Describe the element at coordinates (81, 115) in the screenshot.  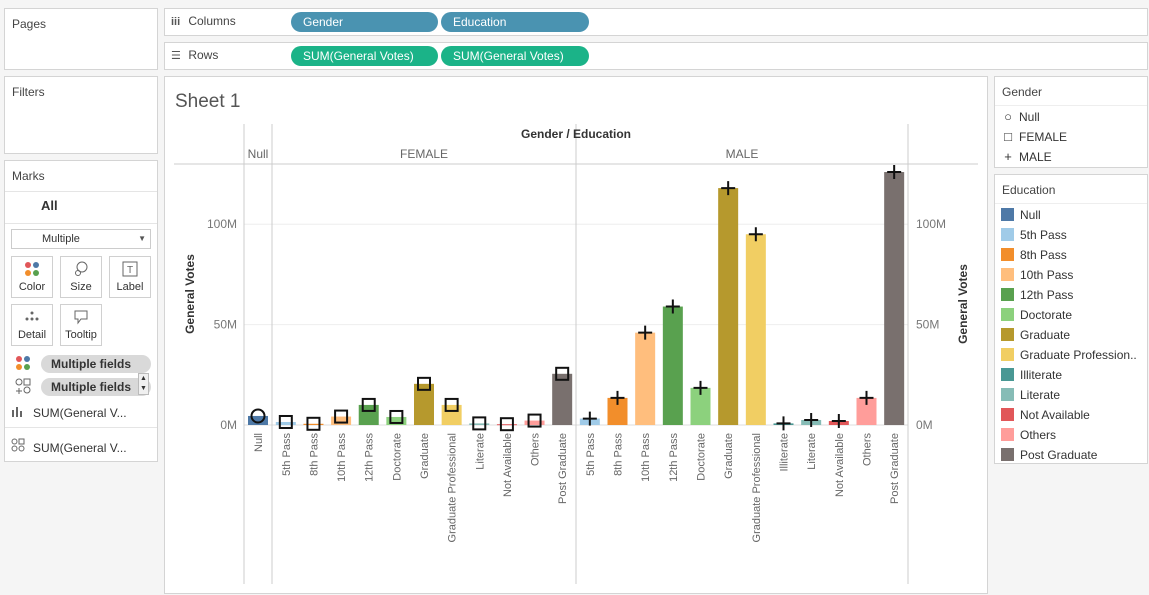
I see `filters-shelf: Filters` at that location.